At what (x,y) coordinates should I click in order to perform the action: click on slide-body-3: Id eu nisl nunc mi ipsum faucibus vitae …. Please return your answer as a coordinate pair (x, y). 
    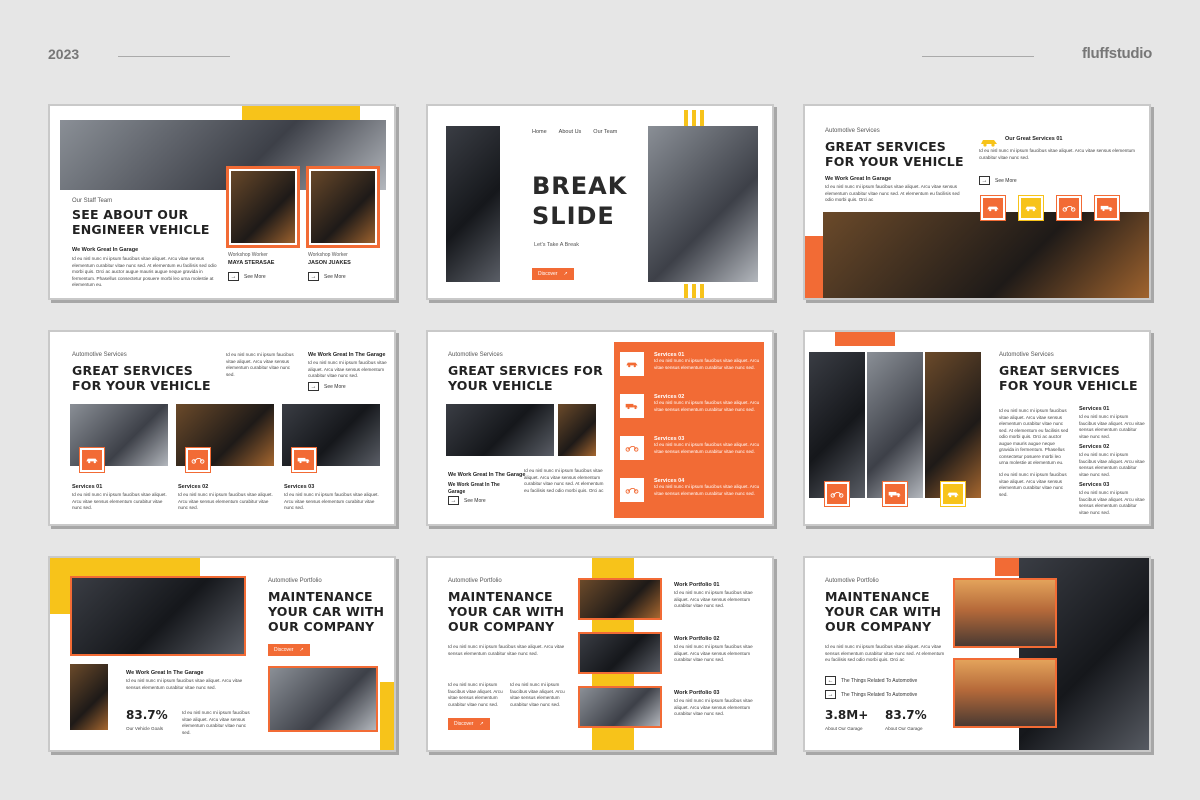
    Looking at the image, I should click on (537, 694).